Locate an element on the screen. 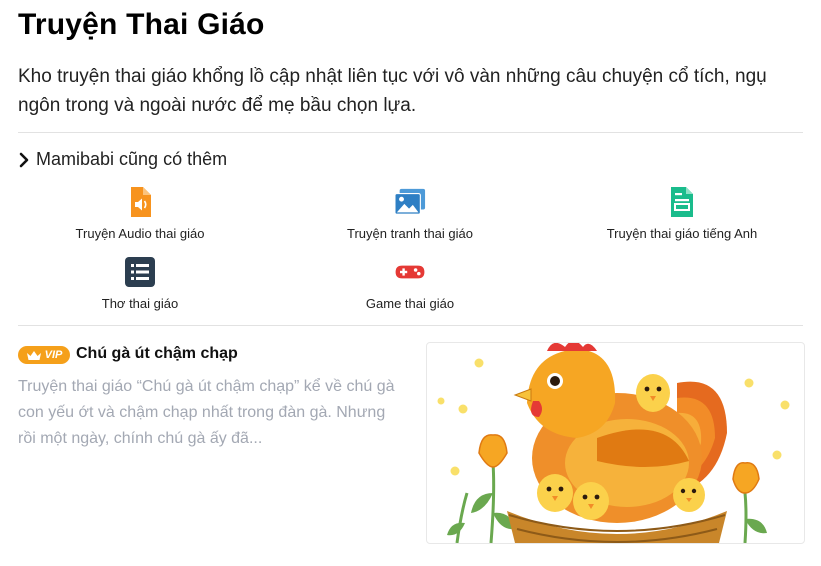 The image size is (821, 566). chevron-right-icon is located at coordinates (24, 159).